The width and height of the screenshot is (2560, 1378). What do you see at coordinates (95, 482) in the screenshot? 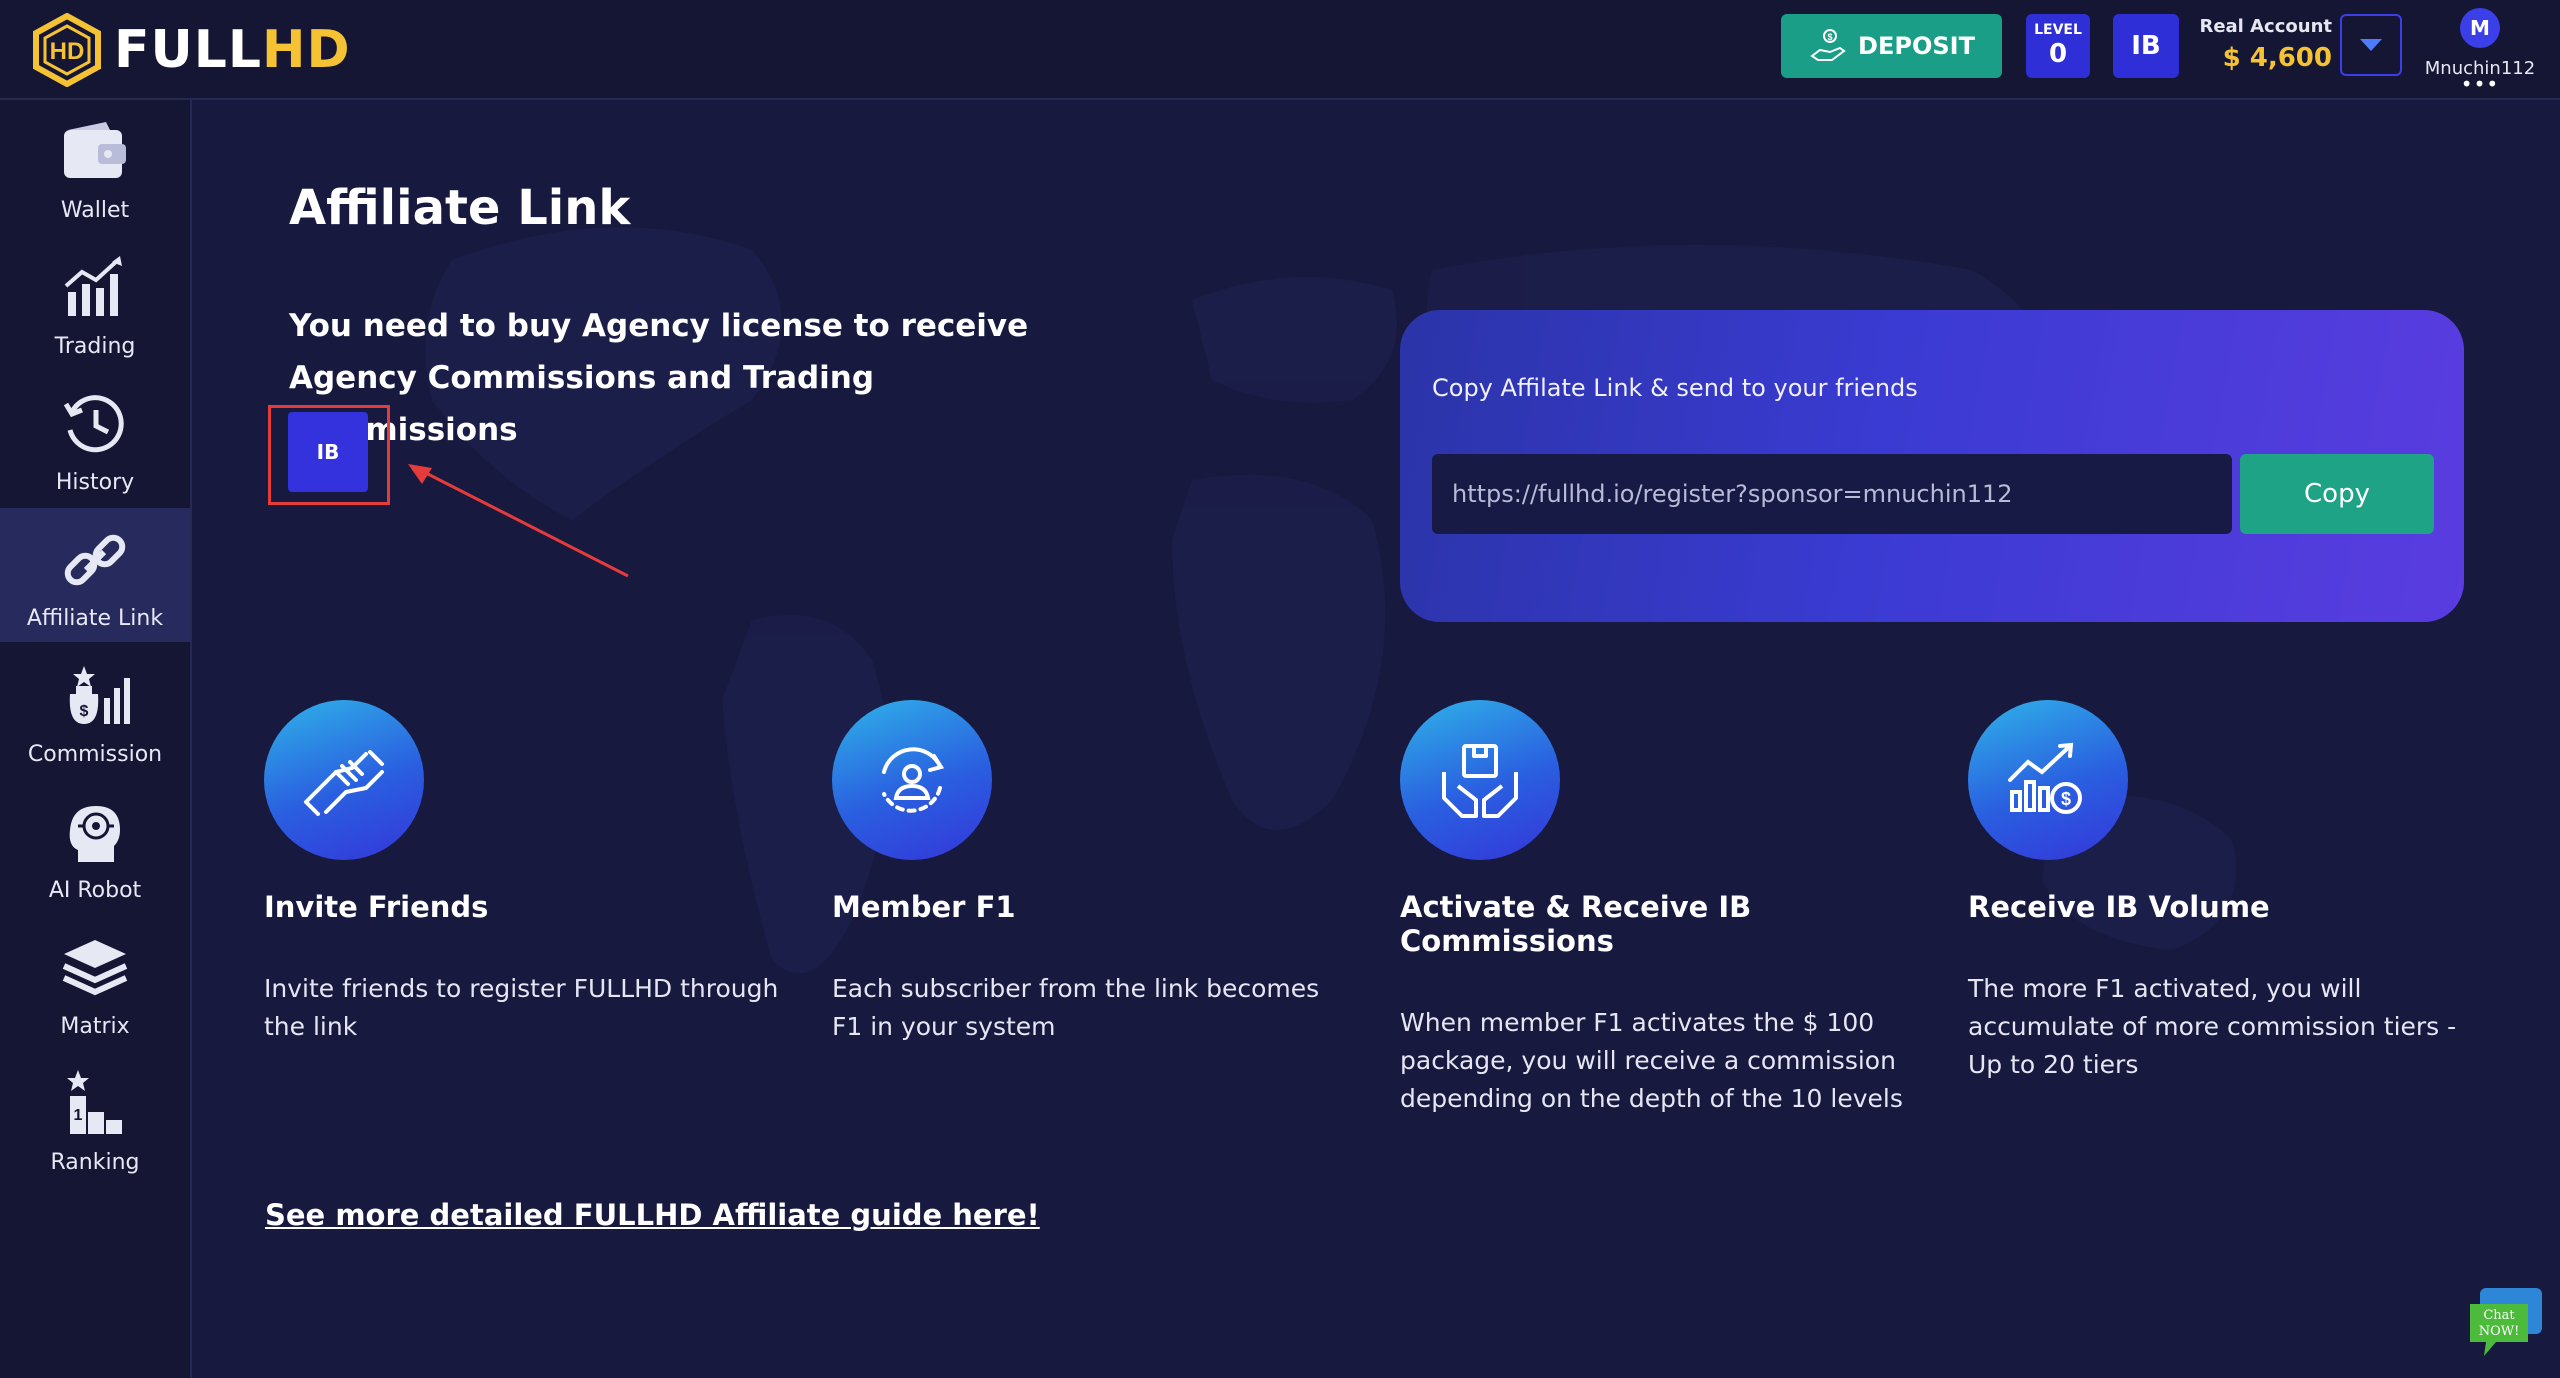
I see `sidebar-item-label: History` at bounding box center [95, 482].